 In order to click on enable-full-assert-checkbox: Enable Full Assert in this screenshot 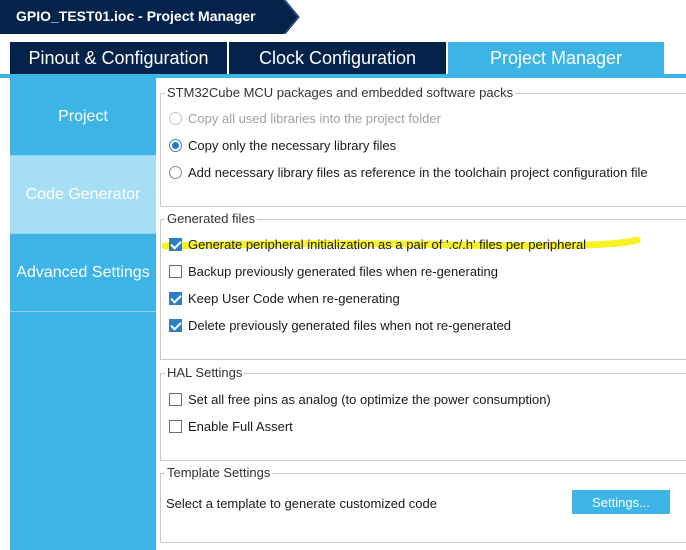, I will do `click(231, 426)`.